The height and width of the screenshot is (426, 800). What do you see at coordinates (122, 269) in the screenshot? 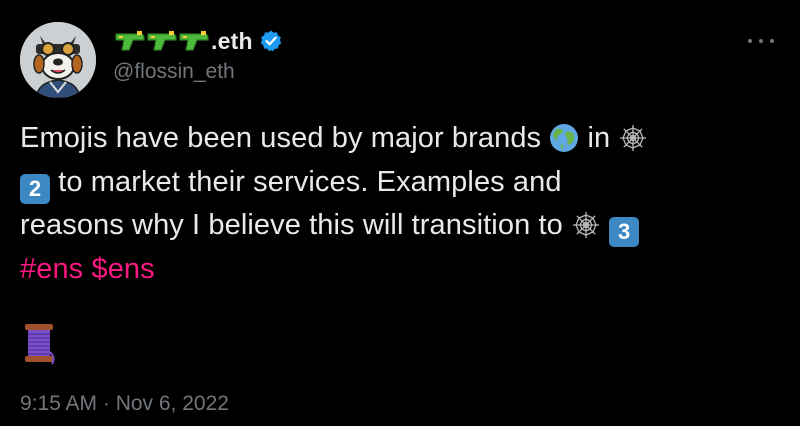
I see `cashtag-link: $ens` at bounding box center [122, 269].